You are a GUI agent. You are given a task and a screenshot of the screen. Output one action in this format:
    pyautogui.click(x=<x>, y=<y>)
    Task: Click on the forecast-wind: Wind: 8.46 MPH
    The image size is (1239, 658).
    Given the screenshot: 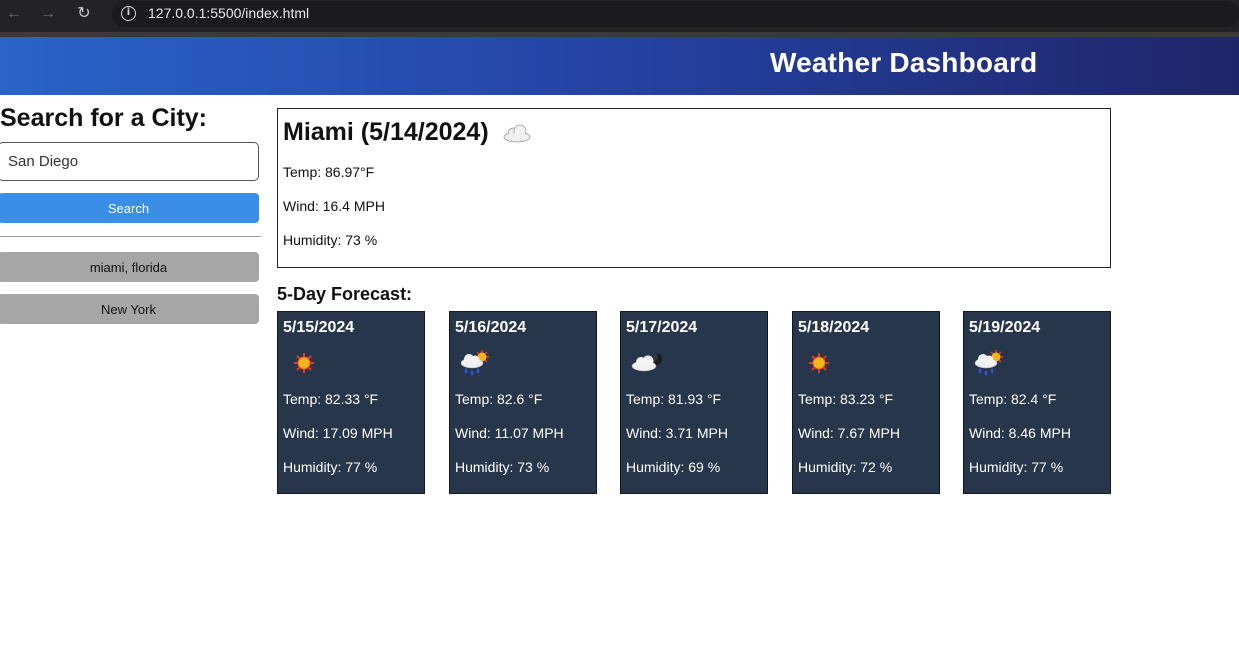 What is the action you would take?
    pyautogui.click(x=1020, y=433)
    